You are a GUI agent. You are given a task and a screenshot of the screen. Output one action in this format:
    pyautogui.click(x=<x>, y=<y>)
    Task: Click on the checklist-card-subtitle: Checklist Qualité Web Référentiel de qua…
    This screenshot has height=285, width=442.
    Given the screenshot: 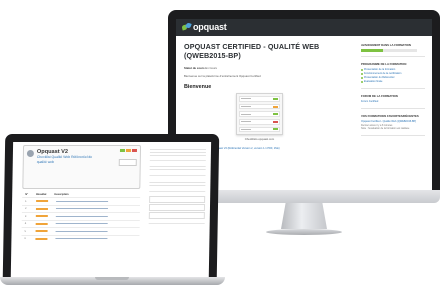 What is the action you would take?
    pyautogui.click(x=64, y=159)
    